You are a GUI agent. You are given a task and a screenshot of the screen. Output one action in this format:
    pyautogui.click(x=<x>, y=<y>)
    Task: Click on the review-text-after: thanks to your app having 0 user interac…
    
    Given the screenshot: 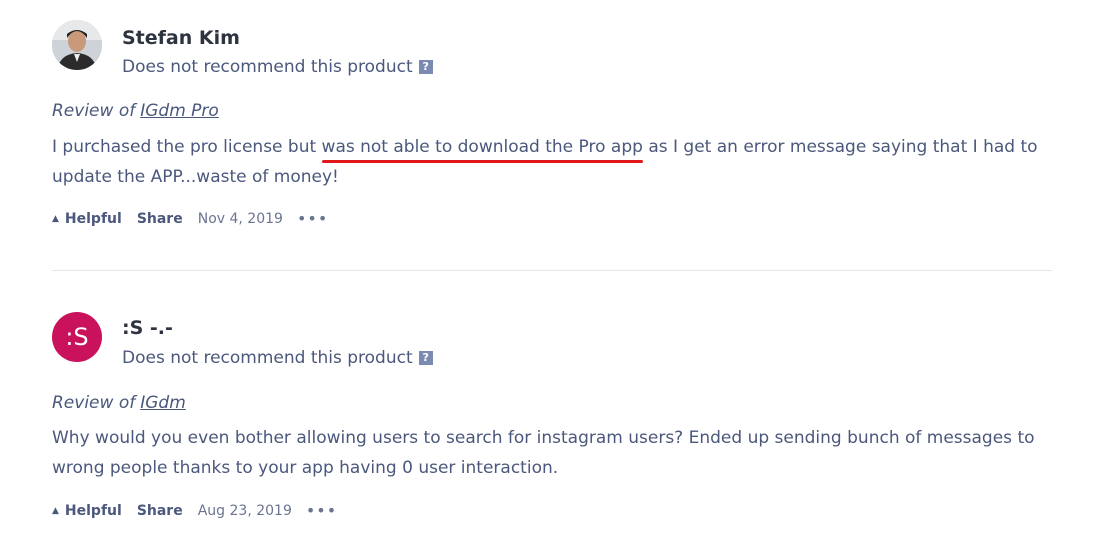 What is the action you would take?
    pyautogui.click(x=363, y=468)
    